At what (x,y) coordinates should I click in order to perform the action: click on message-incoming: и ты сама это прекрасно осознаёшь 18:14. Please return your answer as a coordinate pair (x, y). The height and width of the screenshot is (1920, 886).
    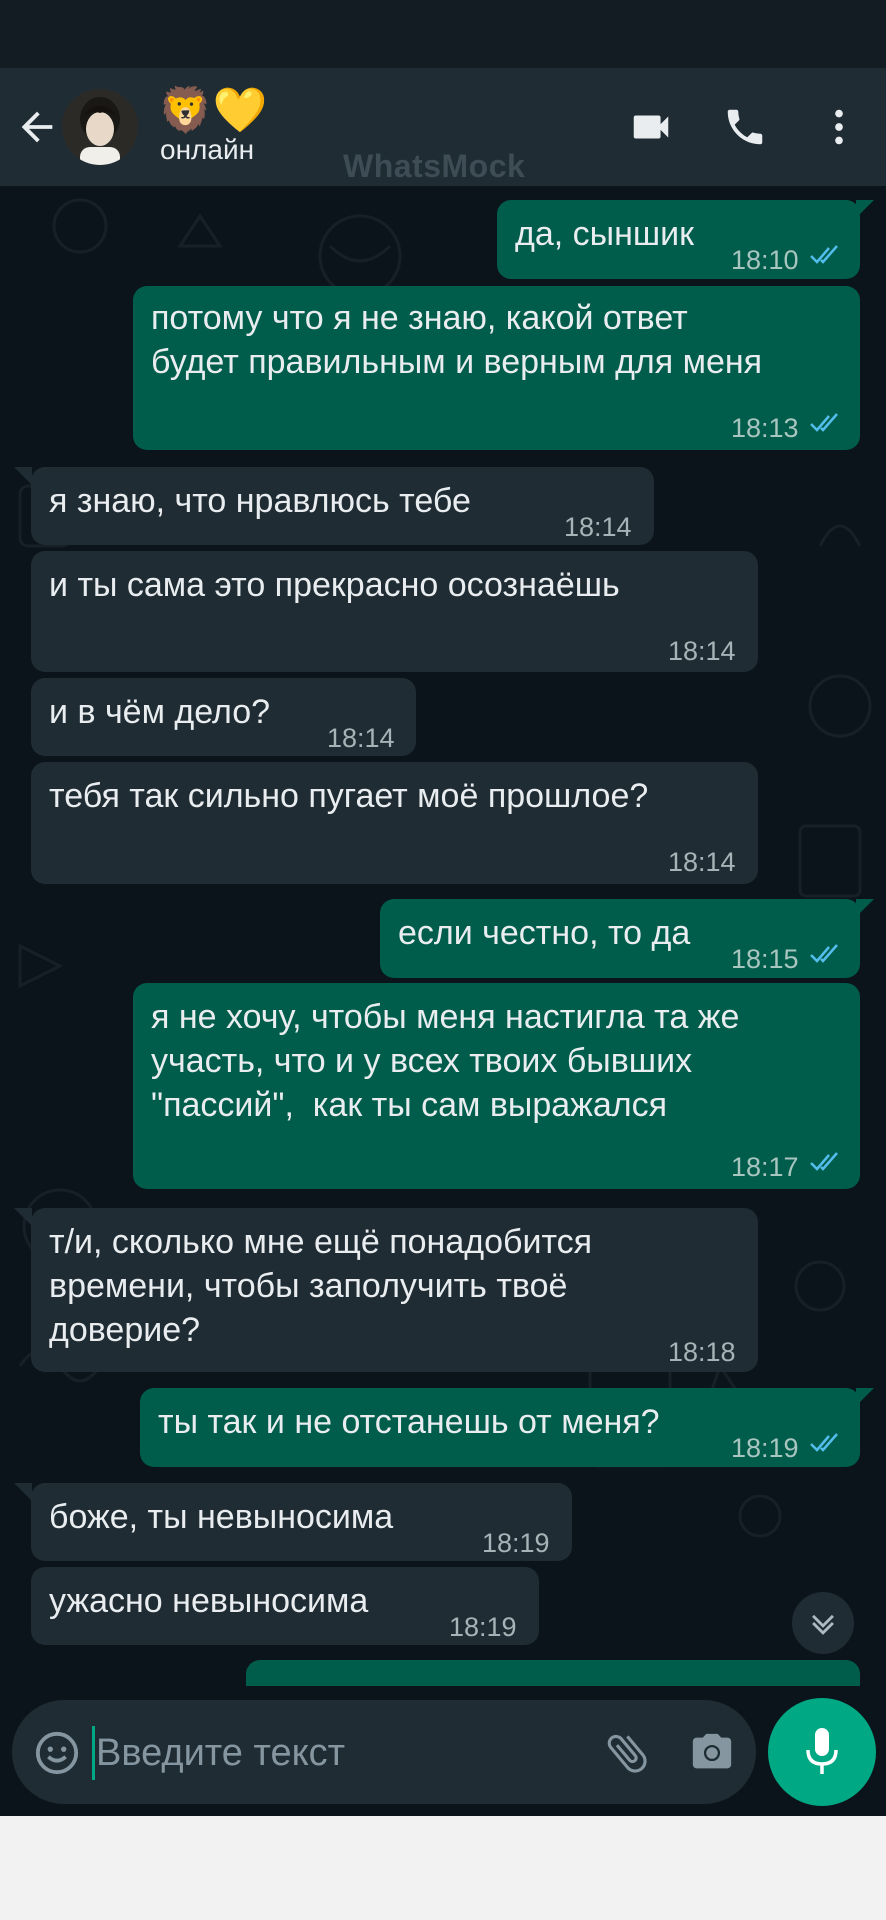
    Looking at the image, I should click on (394, 611).